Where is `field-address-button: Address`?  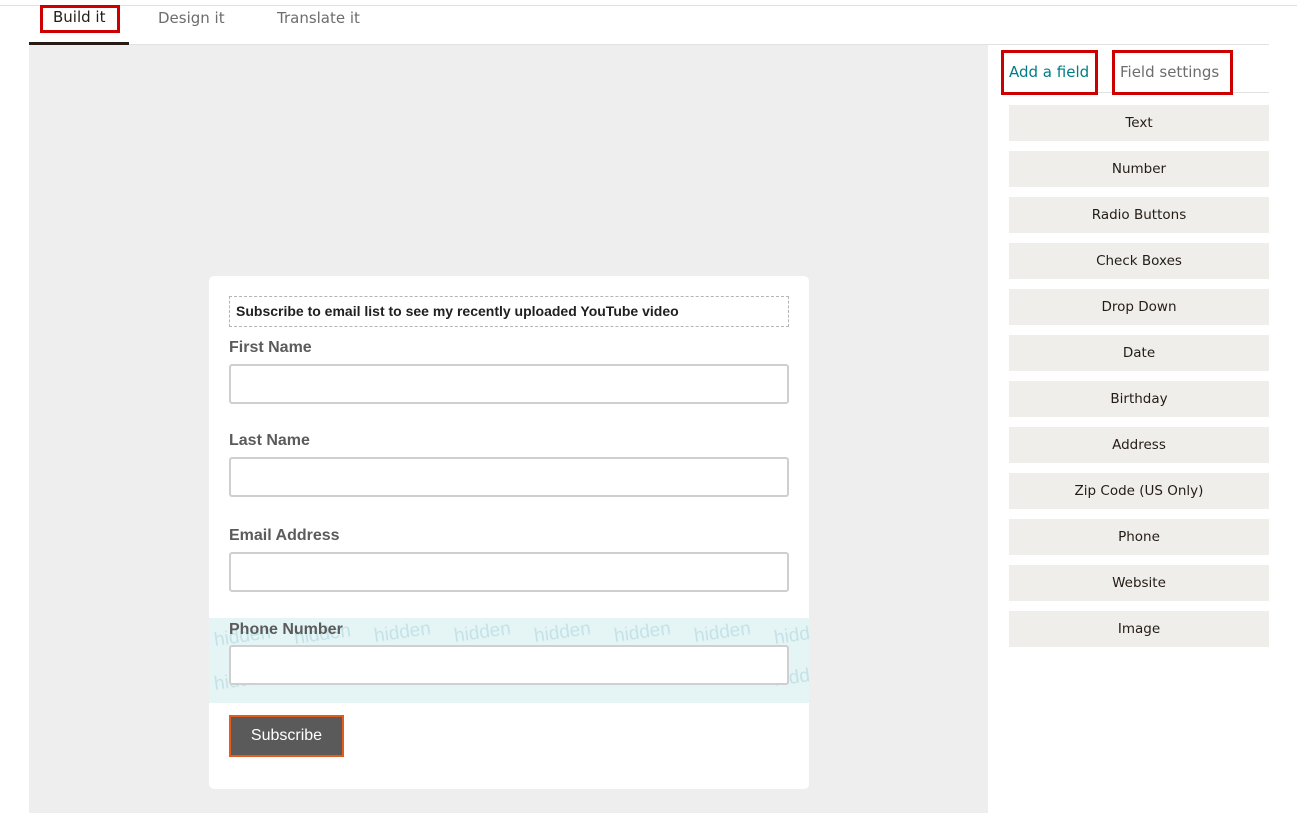
field-address-button: Address is located at coordinates (1139, 445).